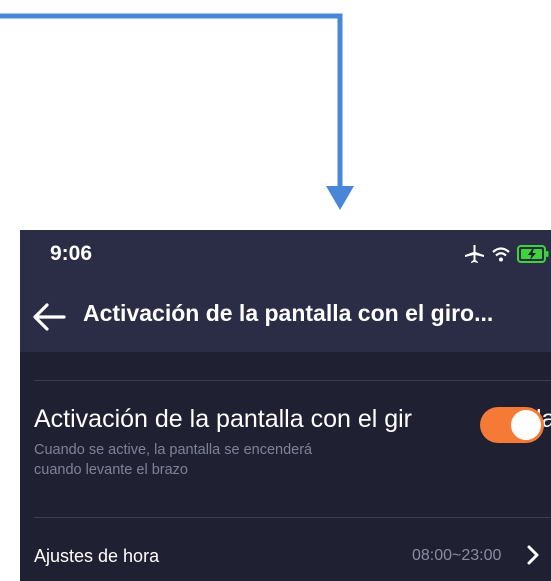  I want to click on raise-to-wake-toggle, so click(512, 425).